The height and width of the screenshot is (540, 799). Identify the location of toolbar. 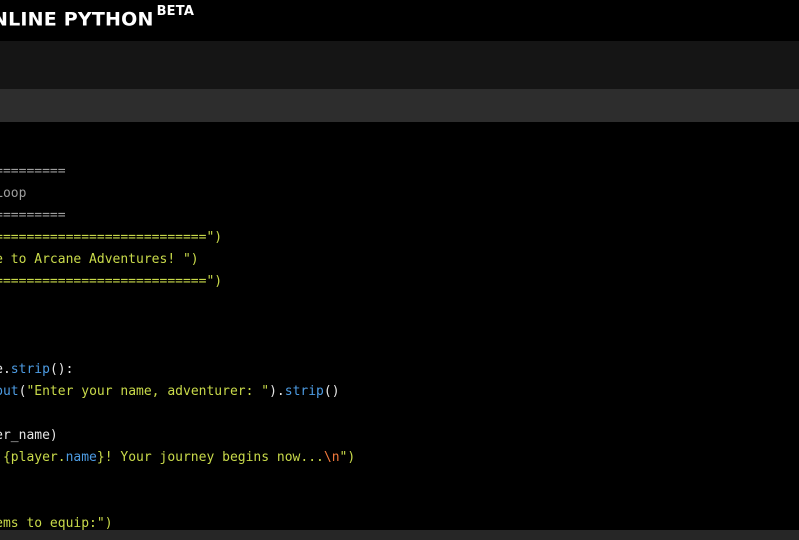
(399, 65).